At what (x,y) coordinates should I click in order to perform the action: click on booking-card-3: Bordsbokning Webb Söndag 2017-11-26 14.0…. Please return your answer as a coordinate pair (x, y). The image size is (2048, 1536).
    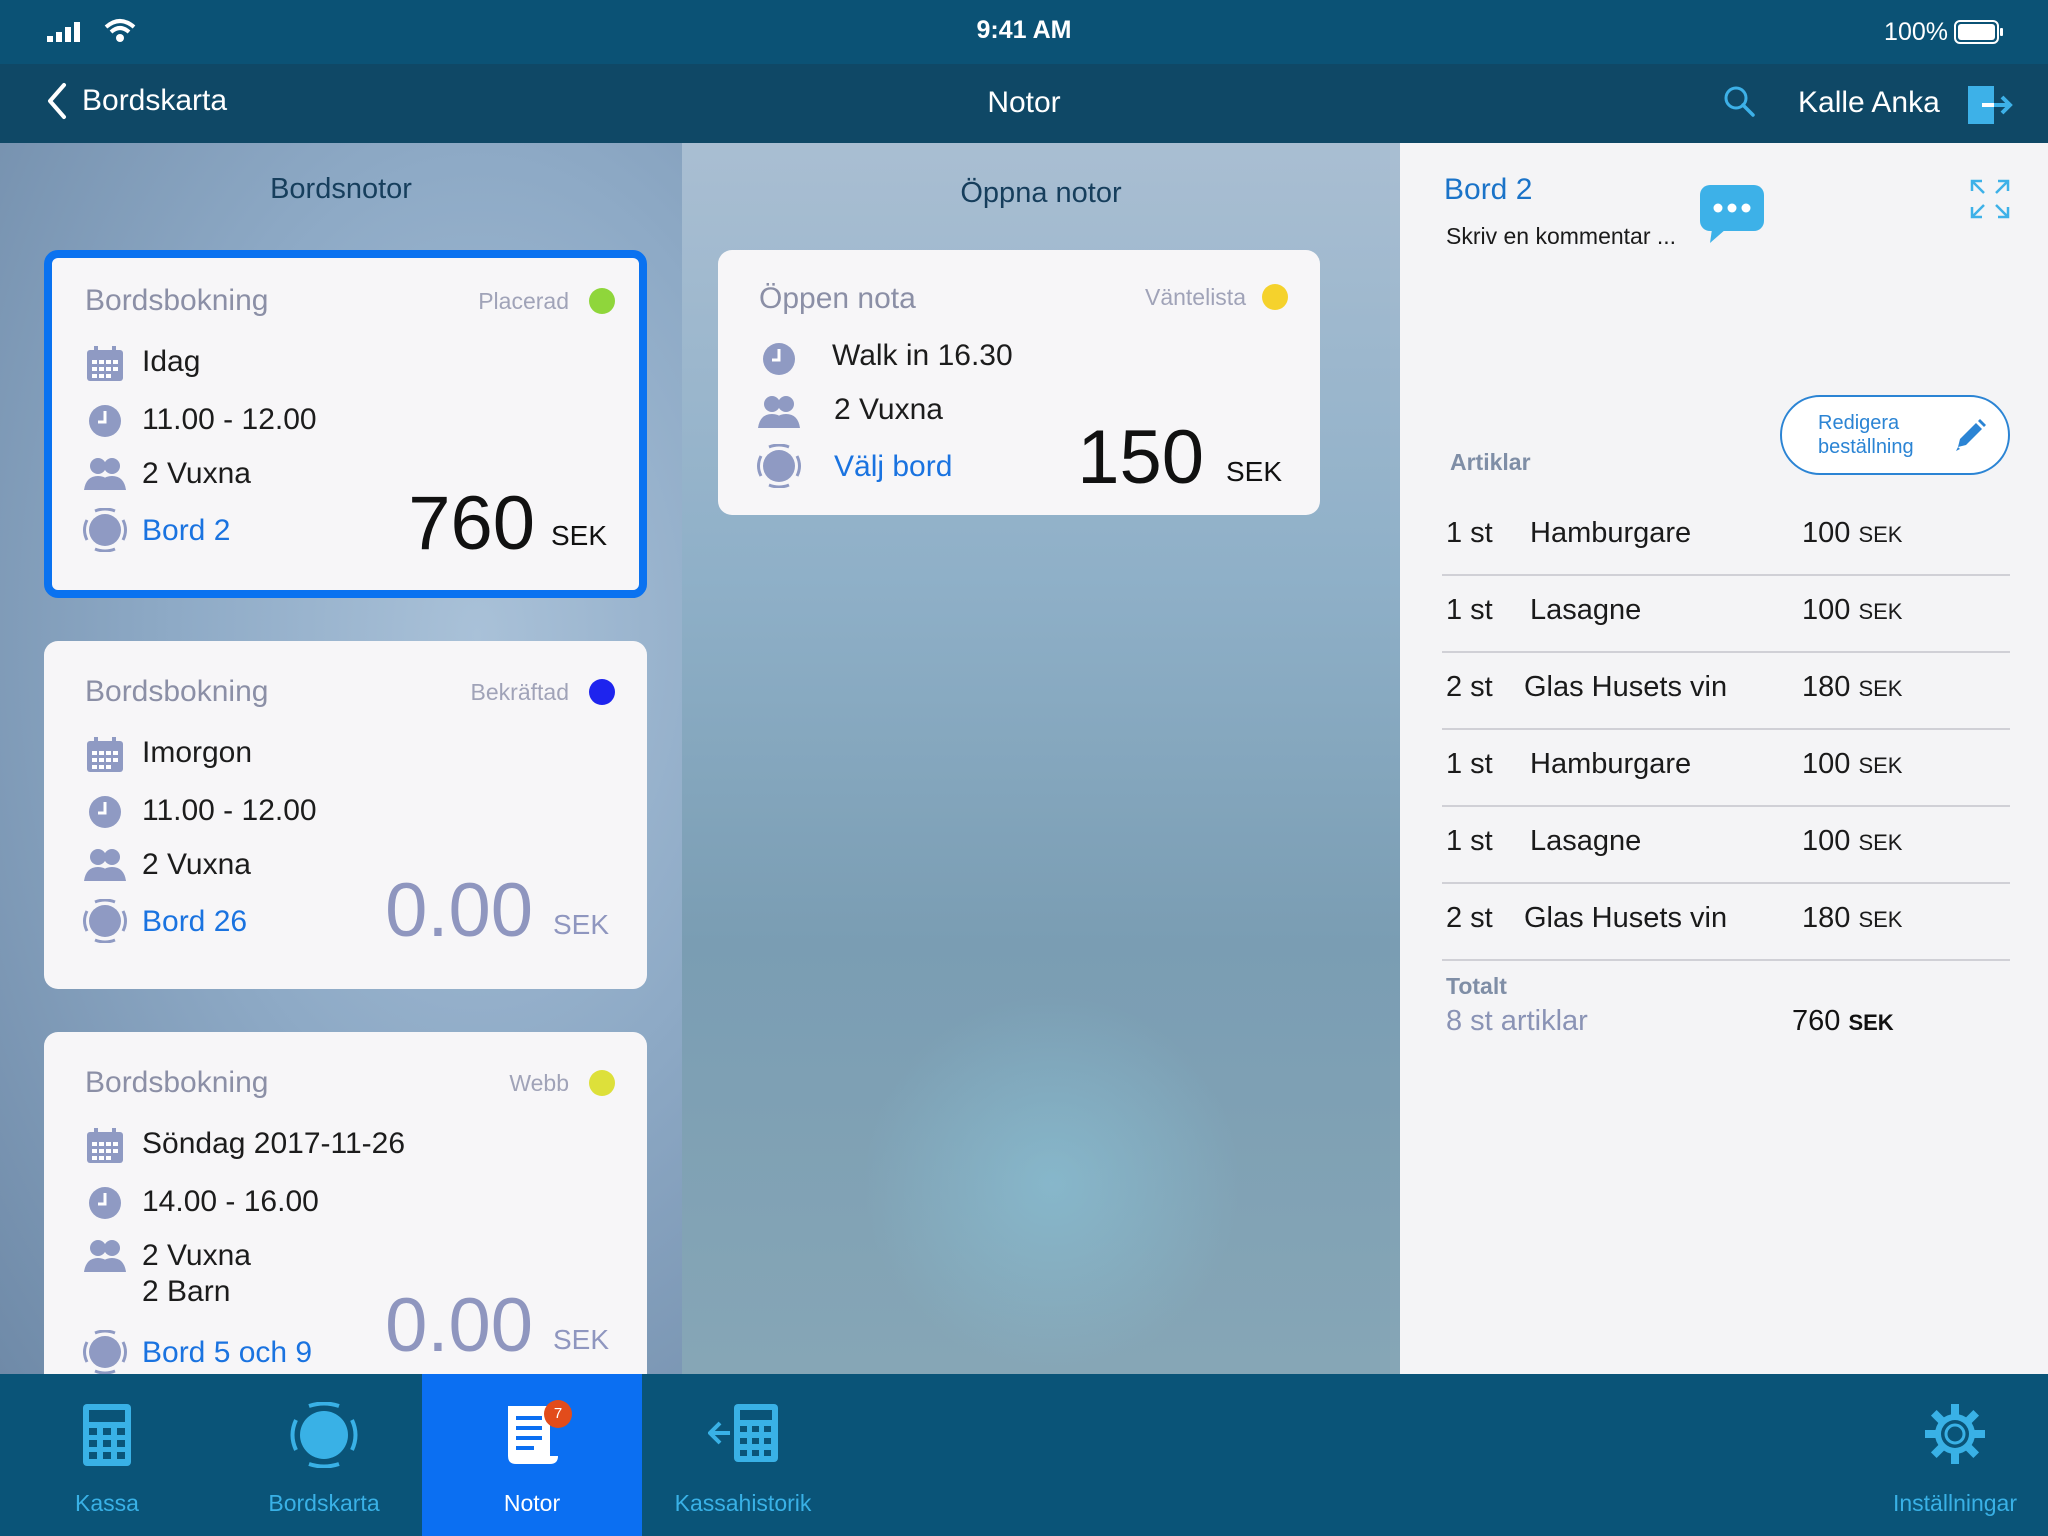
    Looking at the image, I should click on (345, 1203).